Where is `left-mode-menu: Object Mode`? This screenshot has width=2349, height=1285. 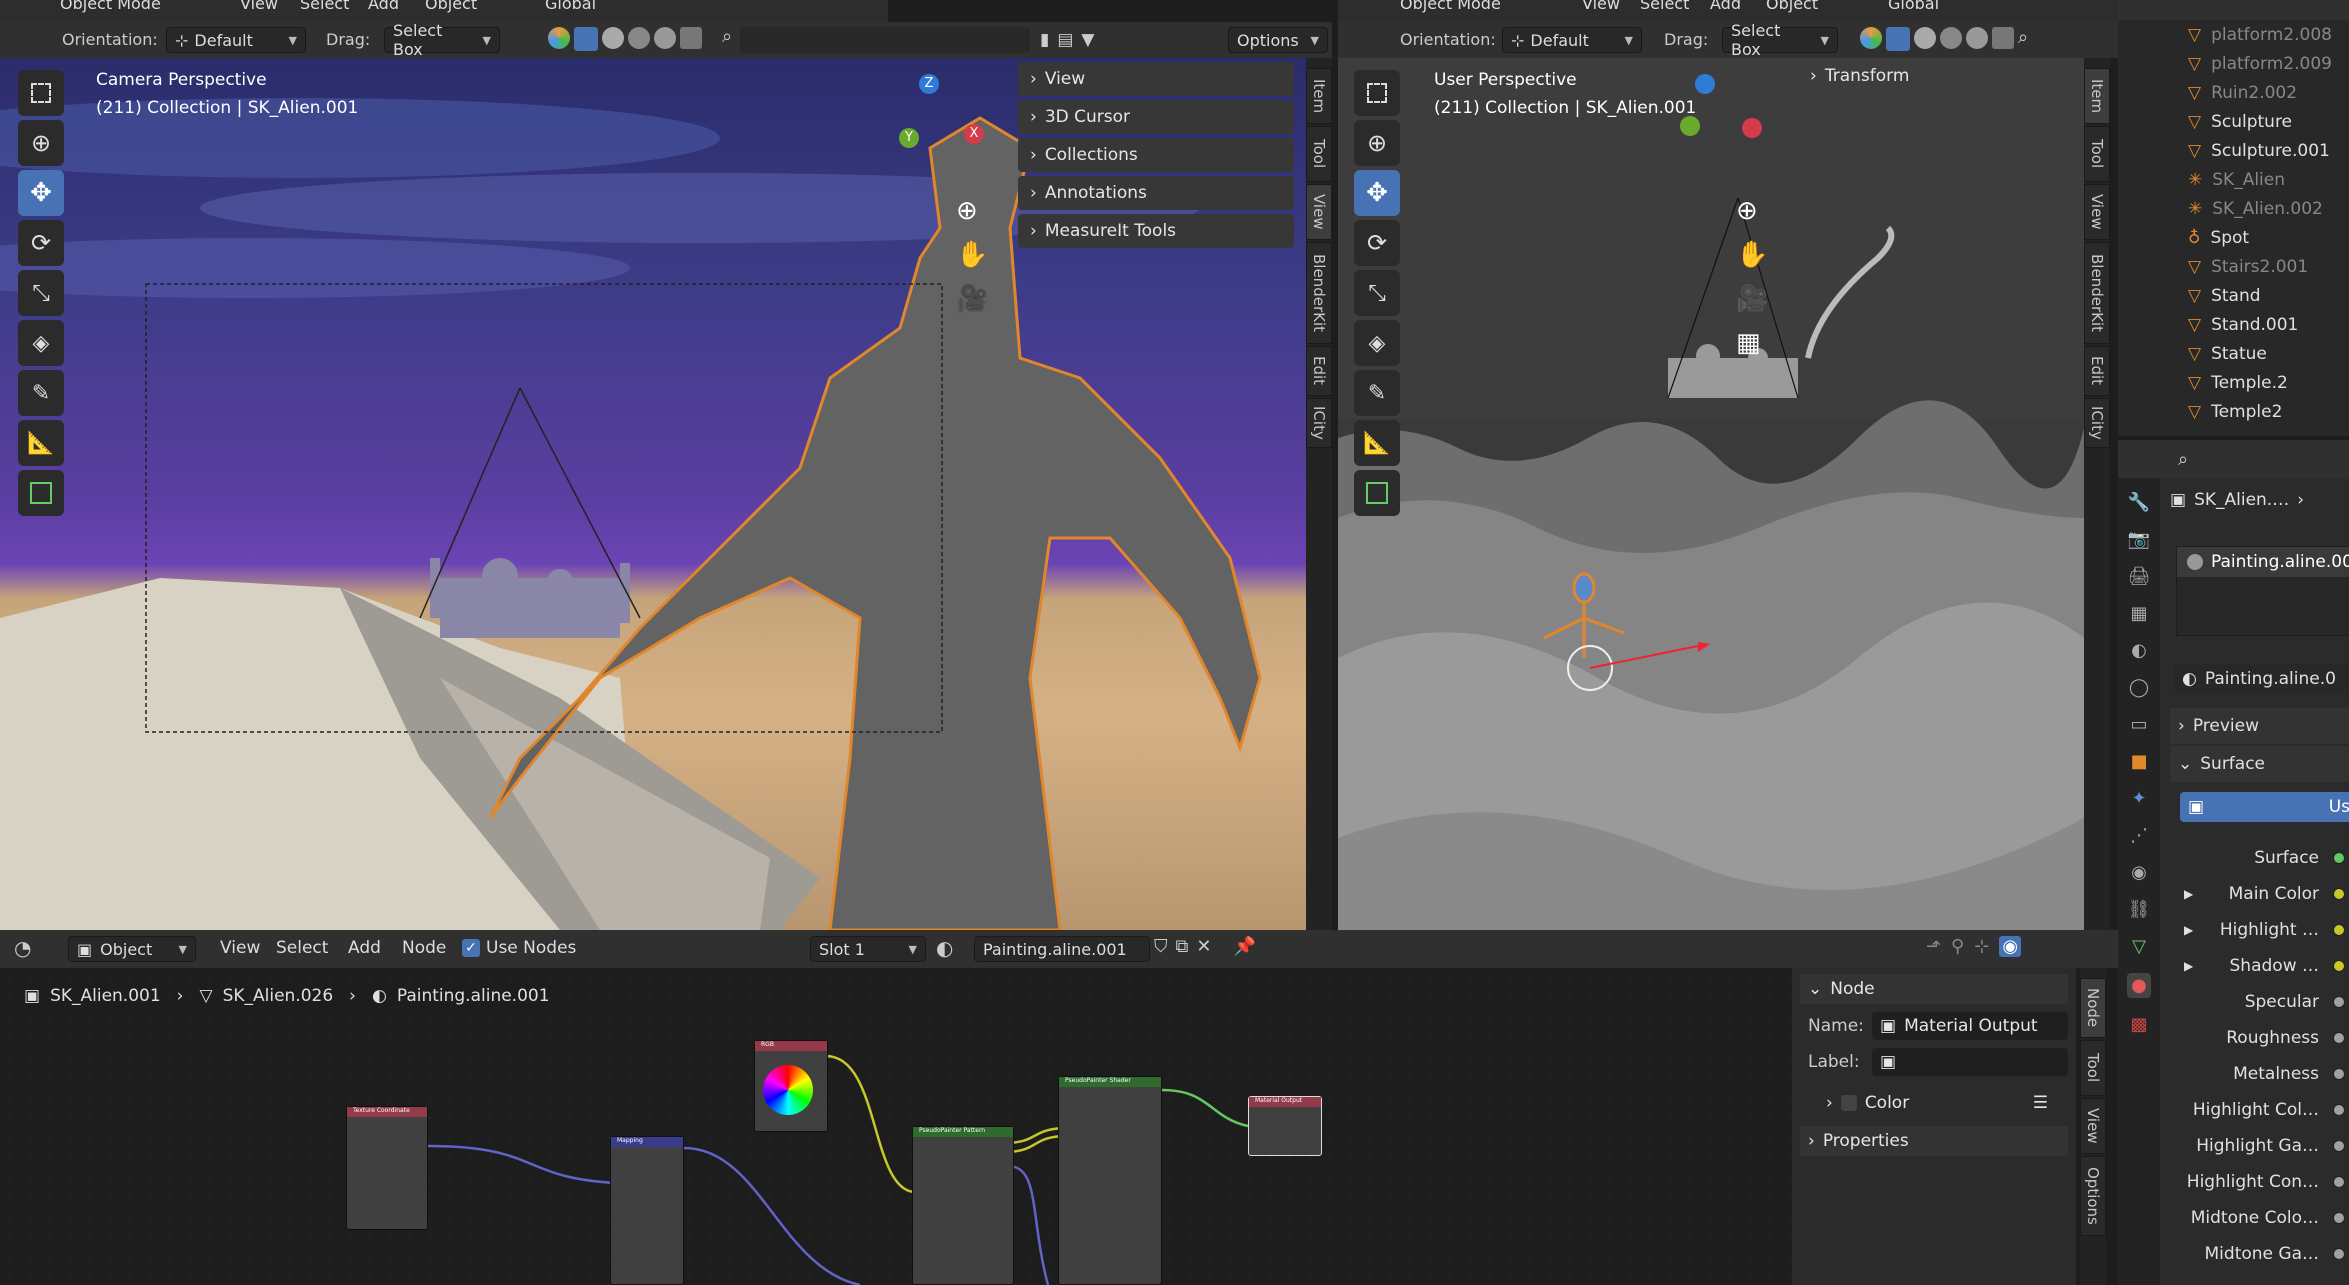 left-mode-menu: Object Mode is located at coordinates (110, 6).